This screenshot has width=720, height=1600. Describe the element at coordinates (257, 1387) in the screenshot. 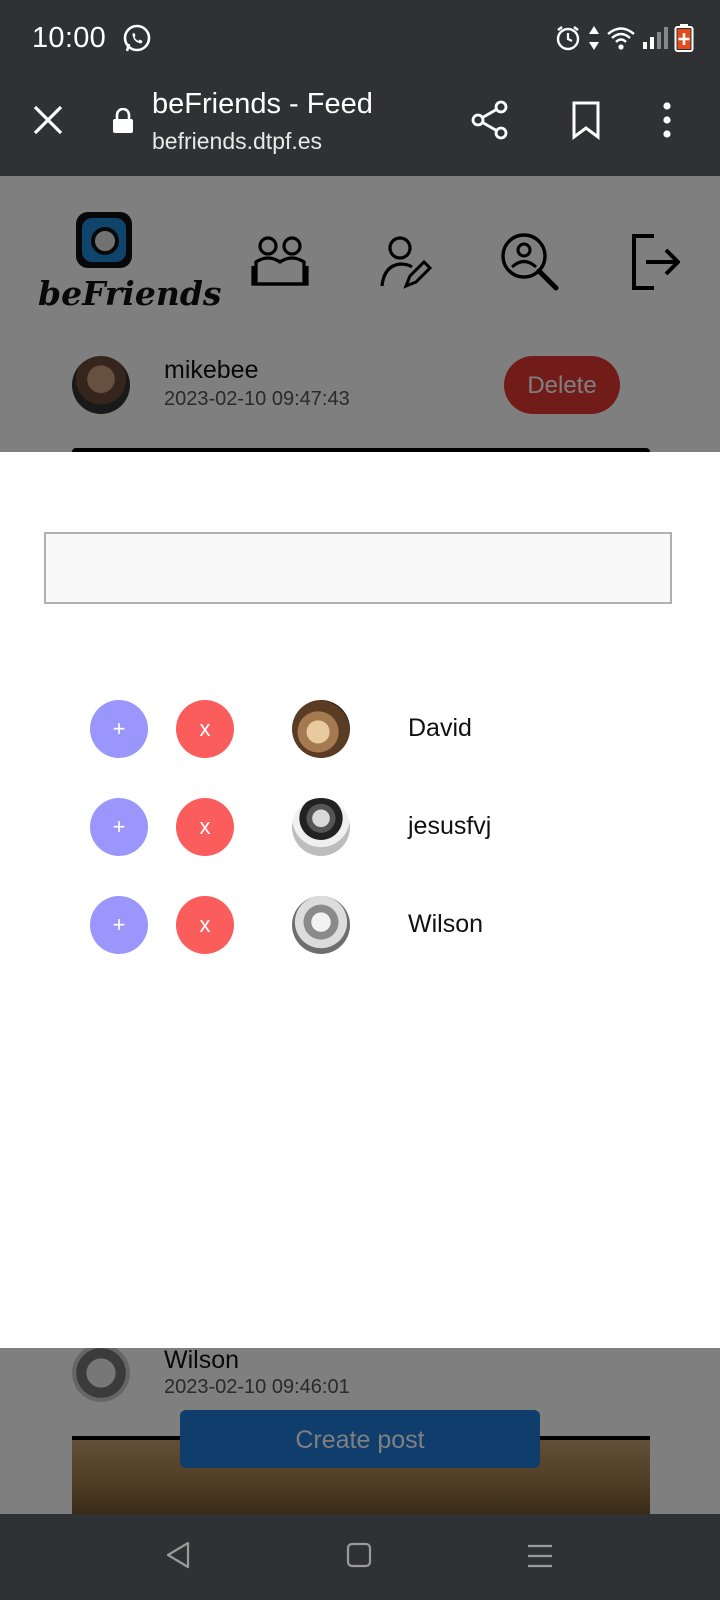

I see `post-date: 2023-02-10 09:46:01` at that location.